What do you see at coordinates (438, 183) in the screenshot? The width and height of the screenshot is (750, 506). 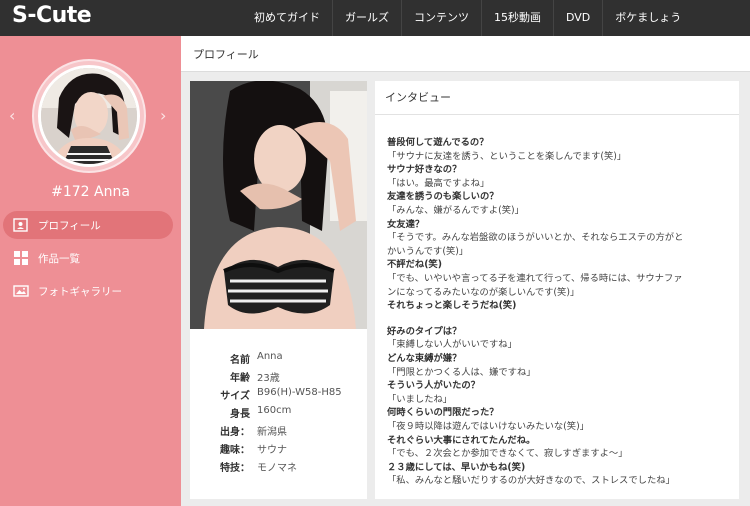 I see `interview-answer: 「はい。最高ですよね」` at bounding box center [438, 183].